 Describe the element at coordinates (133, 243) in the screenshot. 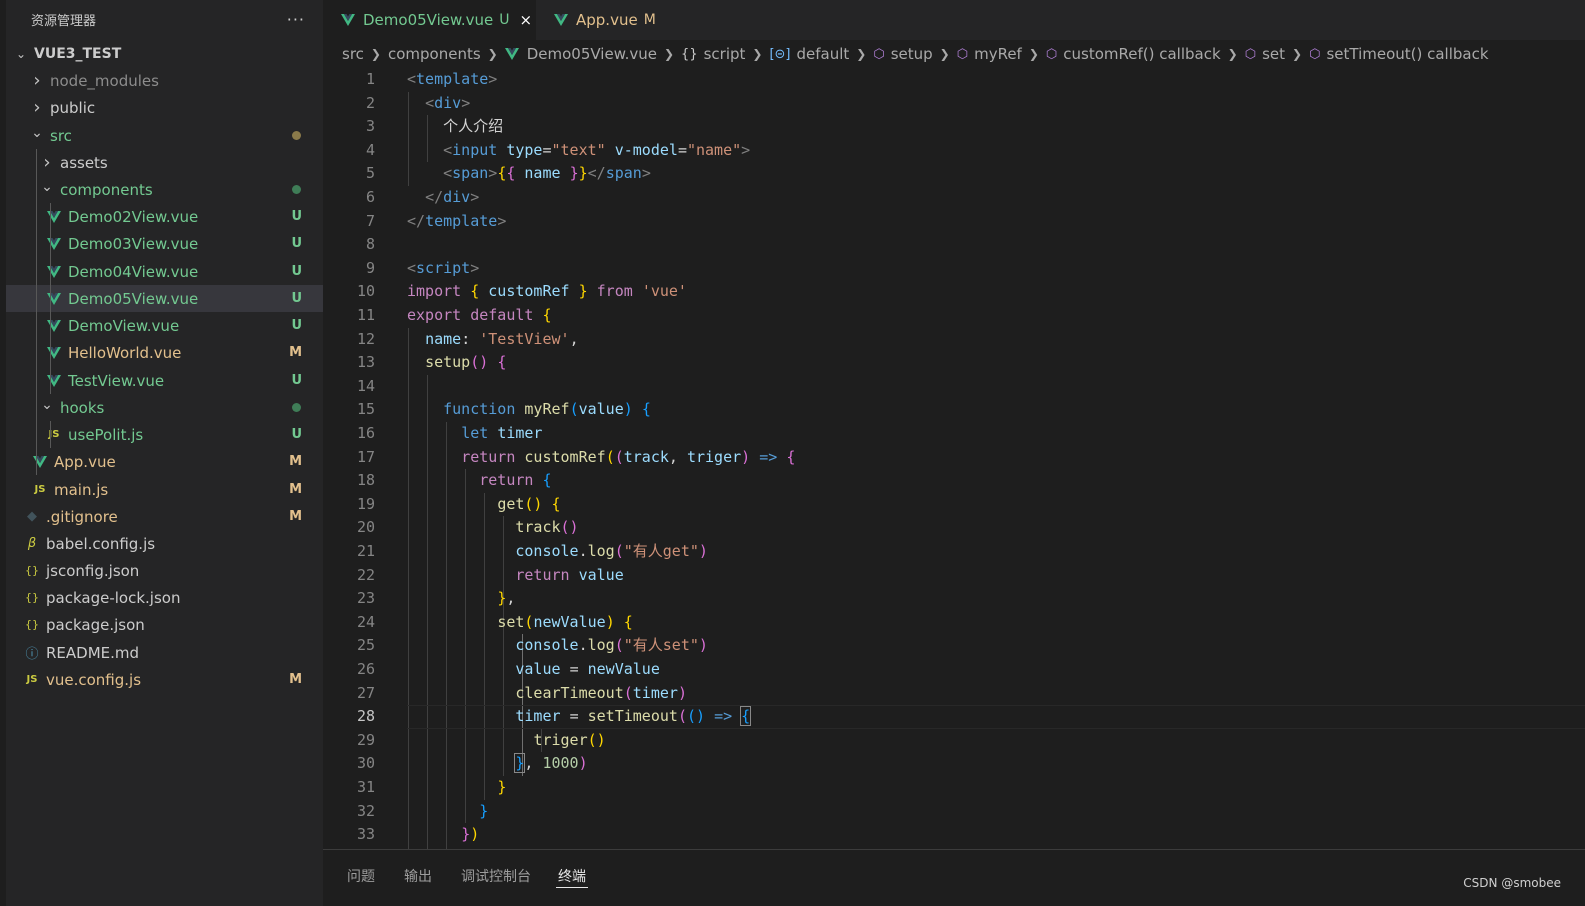

I see `tree-item-label: Demo03View.vue` at that location.